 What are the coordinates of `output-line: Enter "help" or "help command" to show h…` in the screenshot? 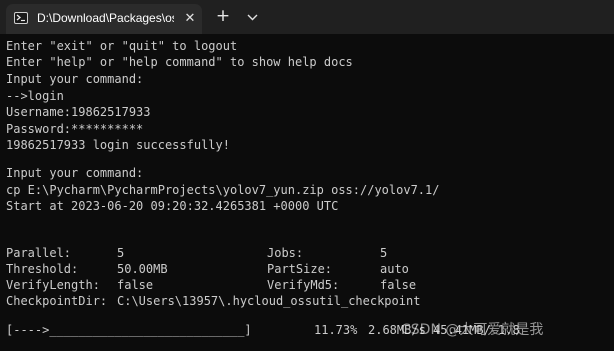 It's located at (179, 62).